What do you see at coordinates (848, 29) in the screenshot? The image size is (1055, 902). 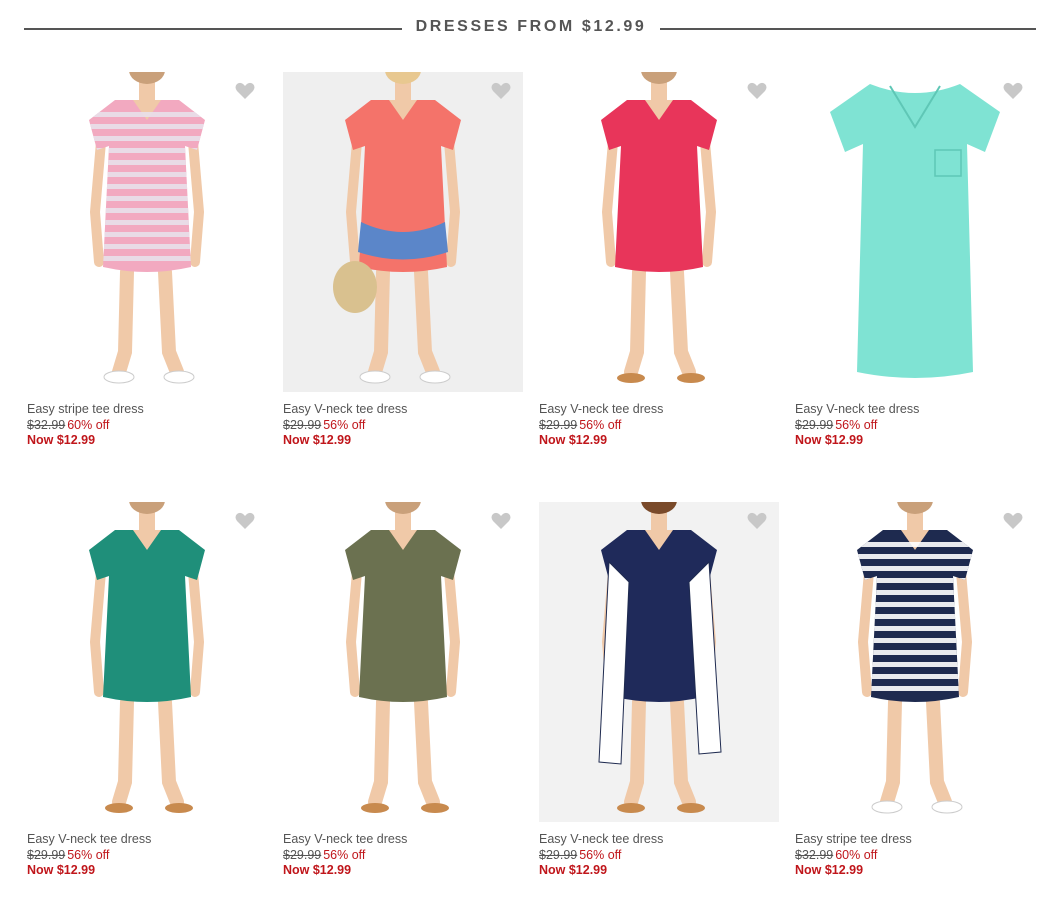 I see `header-rule-right` at bounding box center [848, 29].